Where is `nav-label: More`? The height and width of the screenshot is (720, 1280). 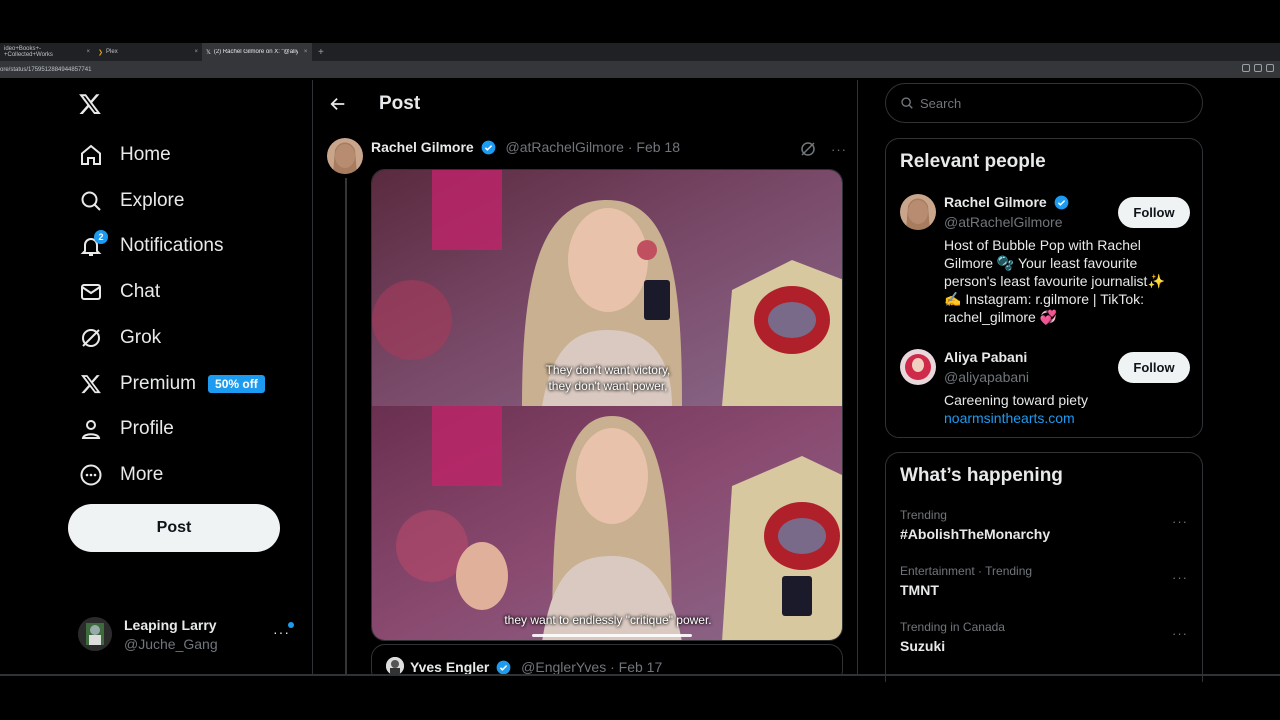 nav-label: More is located at coordinates (142, 474).